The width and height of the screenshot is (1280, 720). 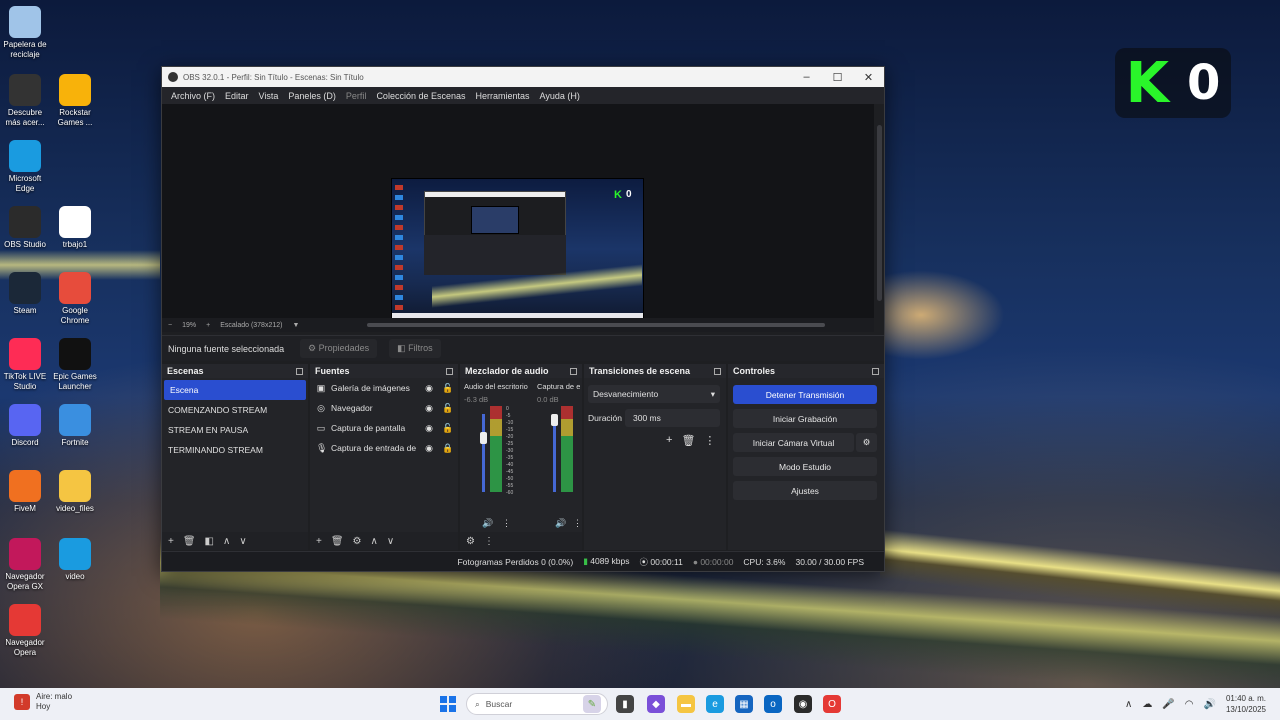 What do you see at coordinates (339, 348) in the screenshot?
I see `properties-button: ⚙ Propiedades` at bounding box center [339, 348].